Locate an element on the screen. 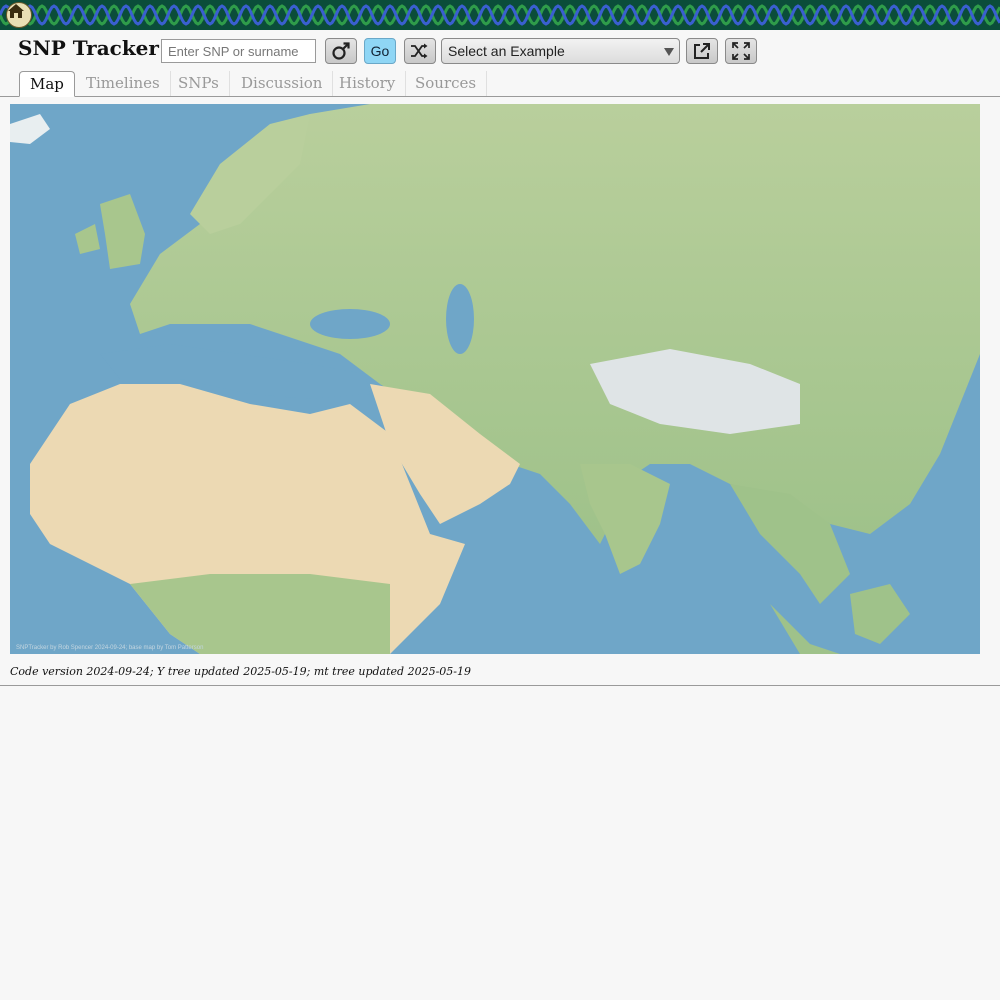 Image resolution: width=1000 pixels, height=1000 pixels. external-link-icon is located at coordinates (702, 51).